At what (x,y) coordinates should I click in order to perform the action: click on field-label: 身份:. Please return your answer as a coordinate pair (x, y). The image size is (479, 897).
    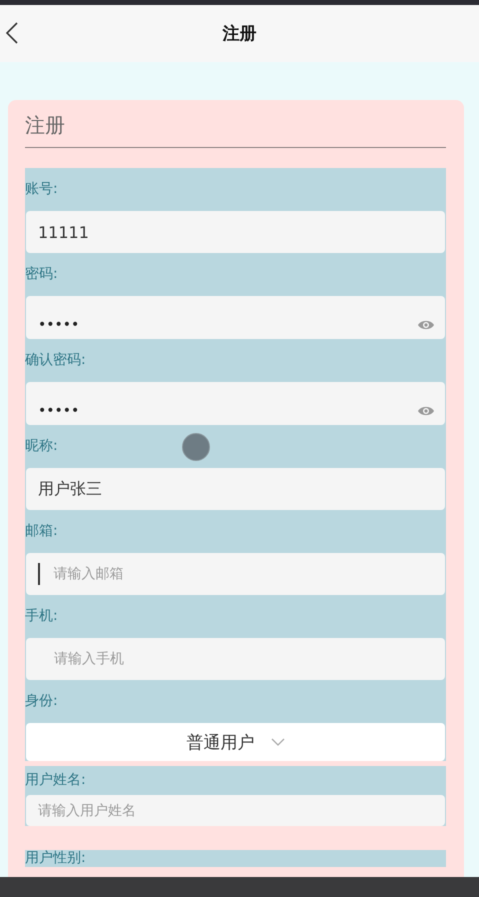
    Looking at the image, I should click on (41, 701).